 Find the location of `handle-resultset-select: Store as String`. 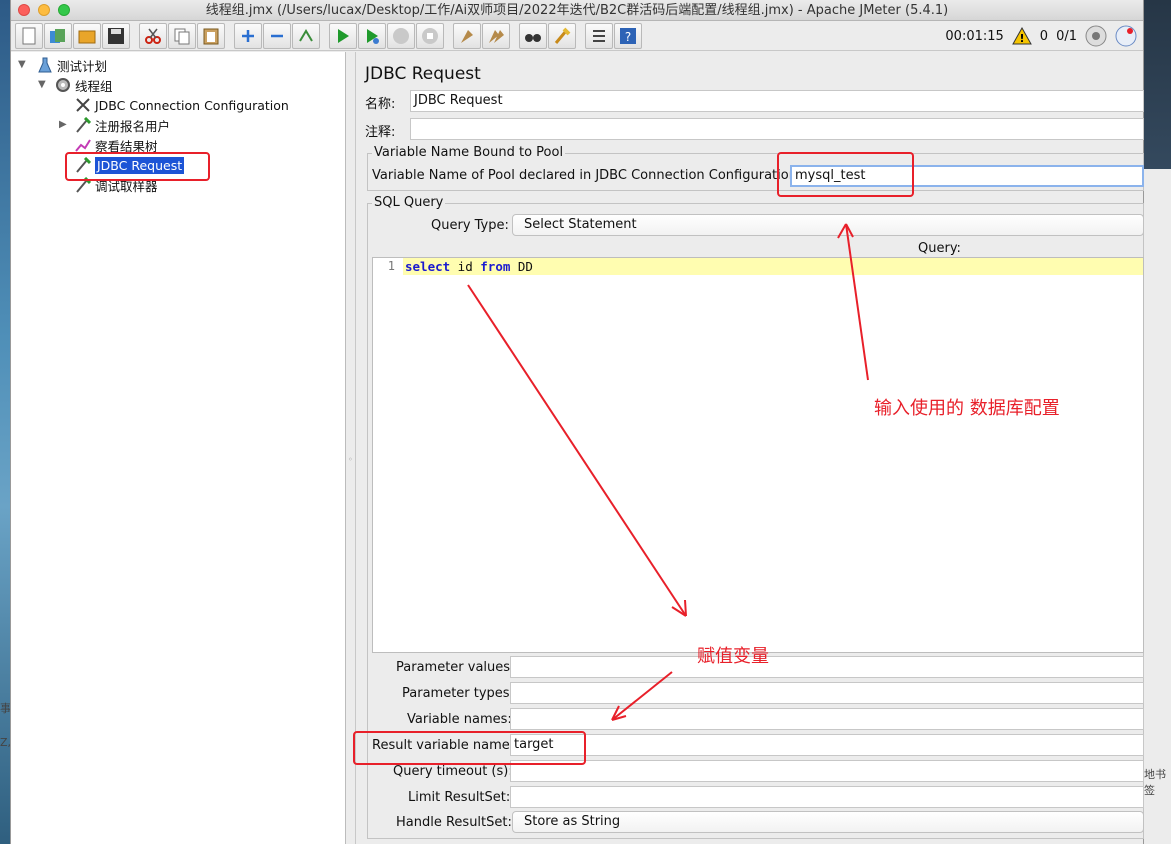

handle-resultset-select: Store as String is located at coordinates (828, 822).